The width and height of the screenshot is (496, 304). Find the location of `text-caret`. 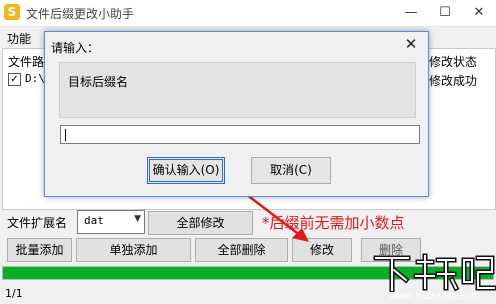

text-caret is located at coordinates (65, 135).